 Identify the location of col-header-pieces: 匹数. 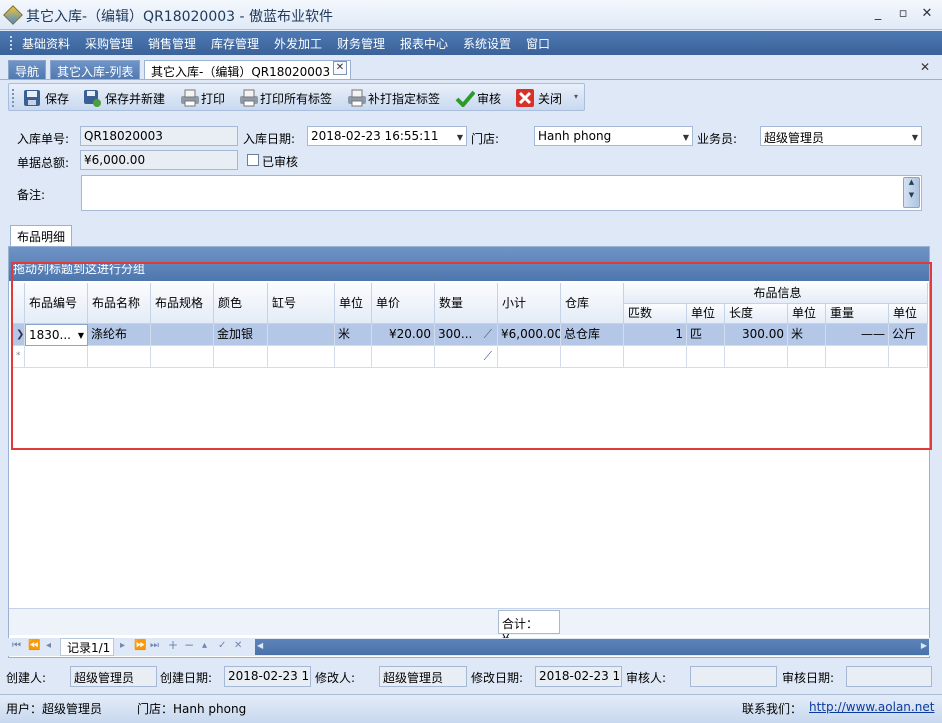
(655, 314).